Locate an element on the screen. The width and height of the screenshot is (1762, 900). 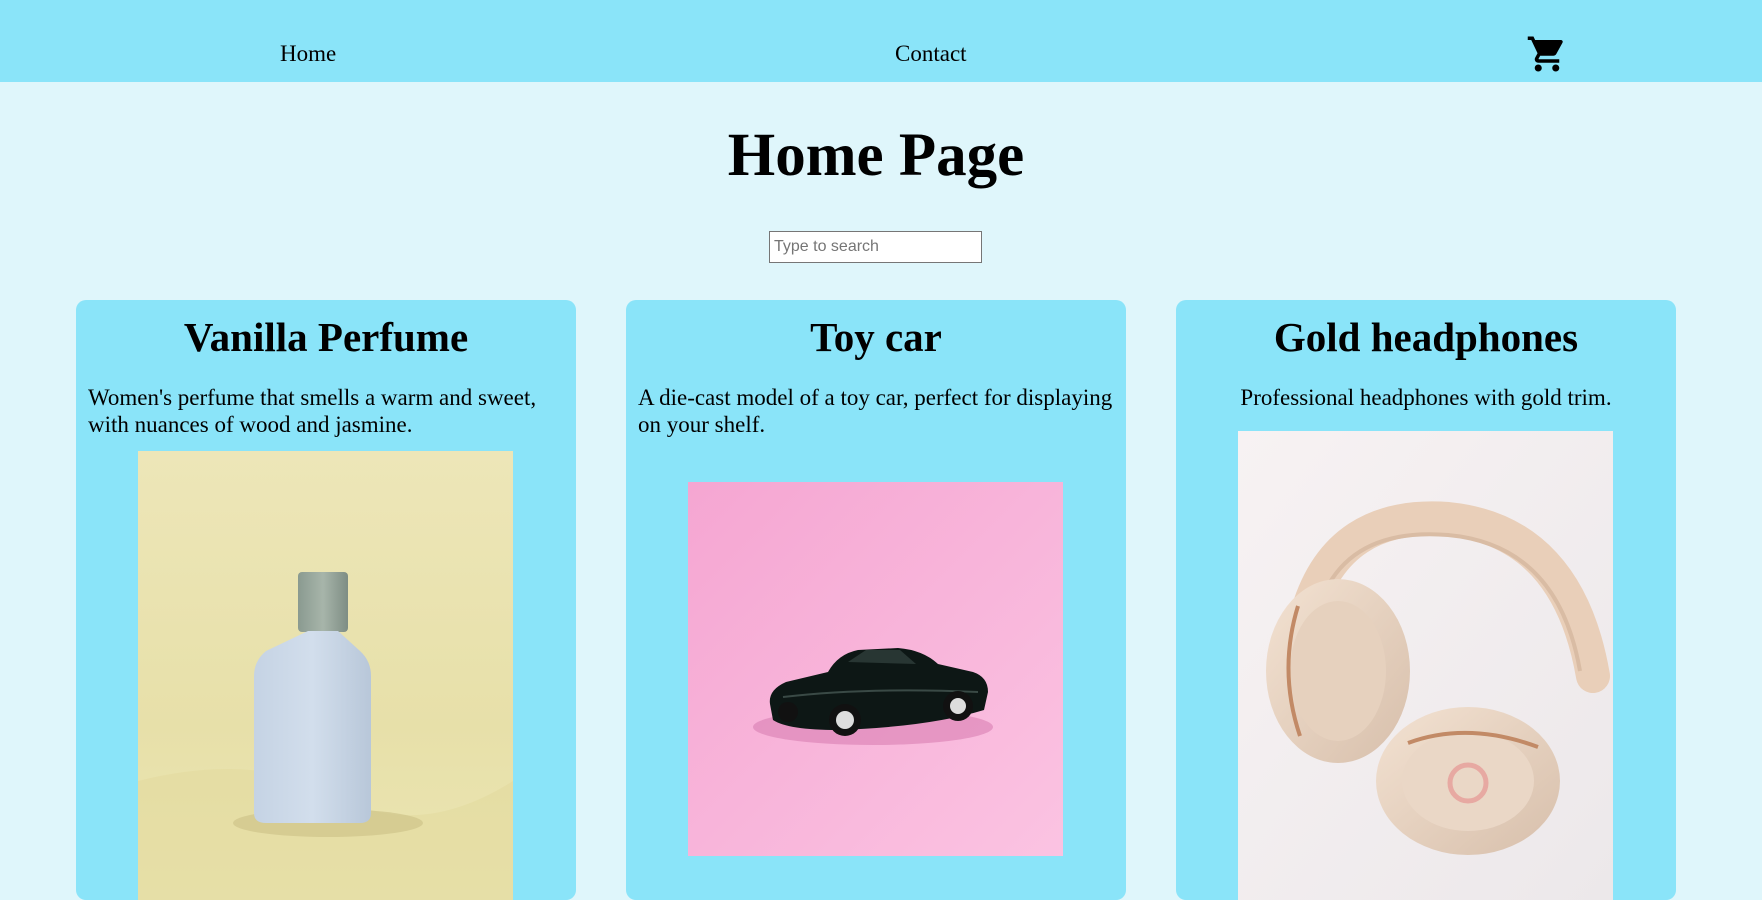
page-title: Home Page is located at coordinates (876, 155).